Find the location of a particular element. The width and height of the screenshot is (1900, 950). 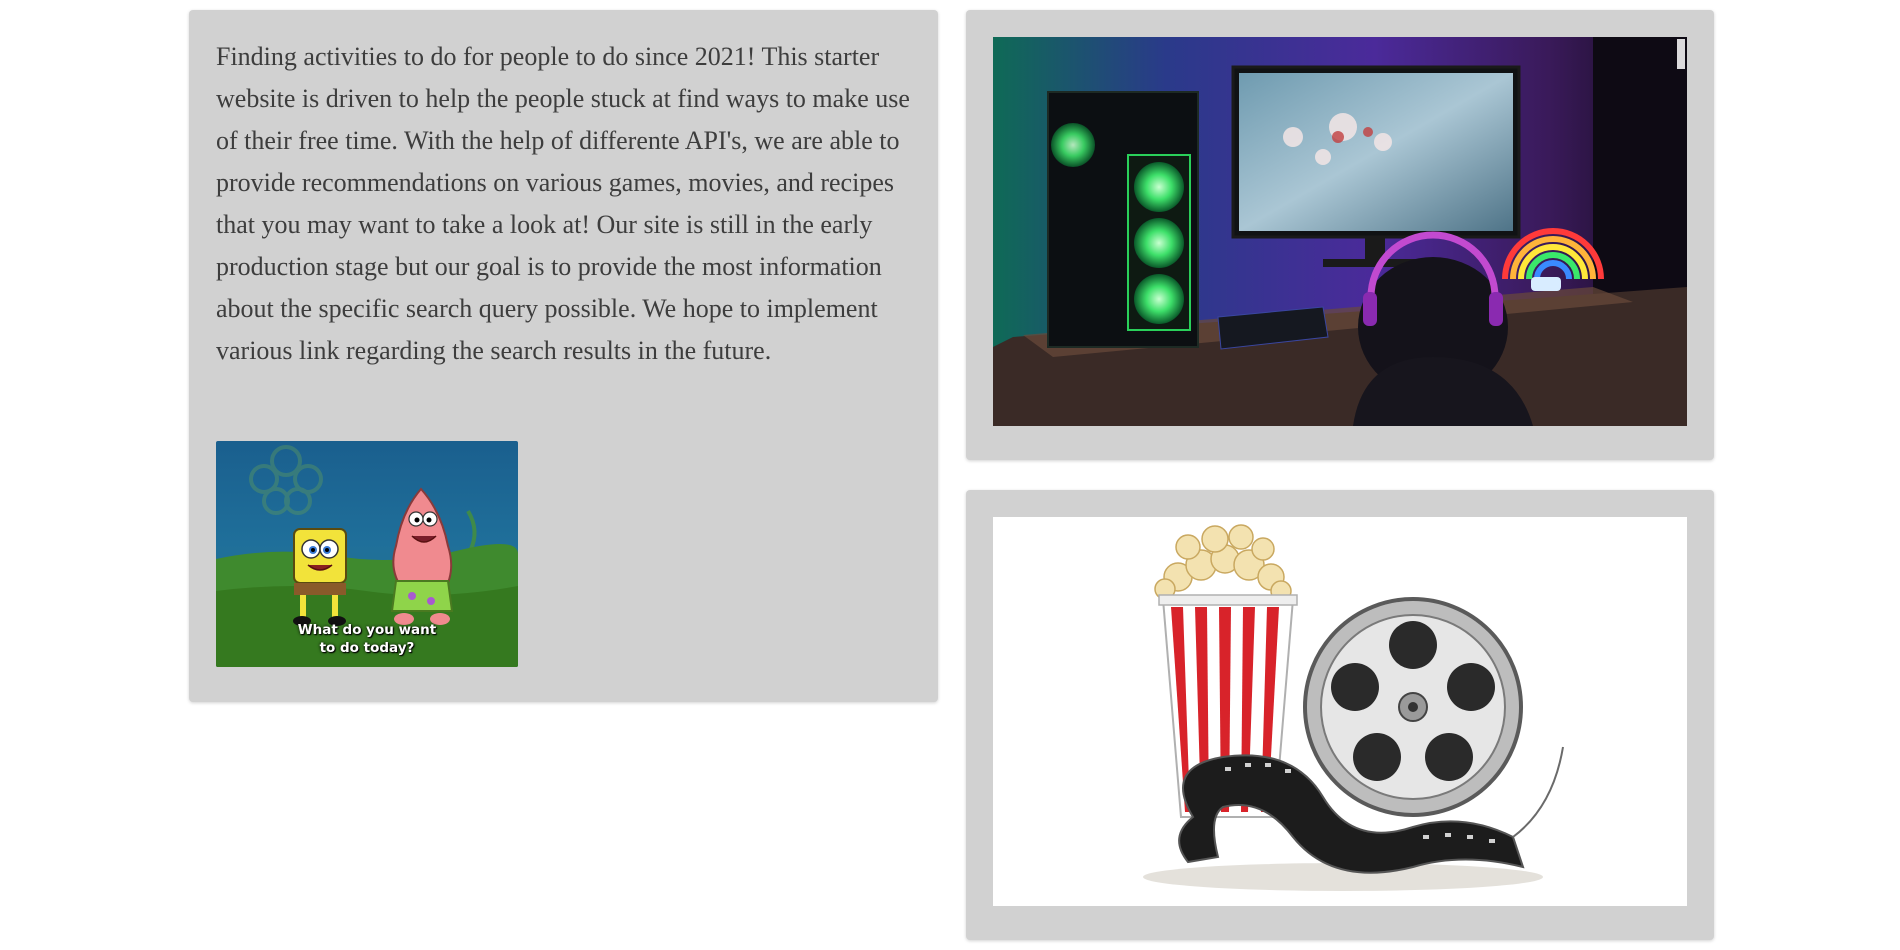

gif-caption: What do you want to do today? is located at coordinates (367, 639).